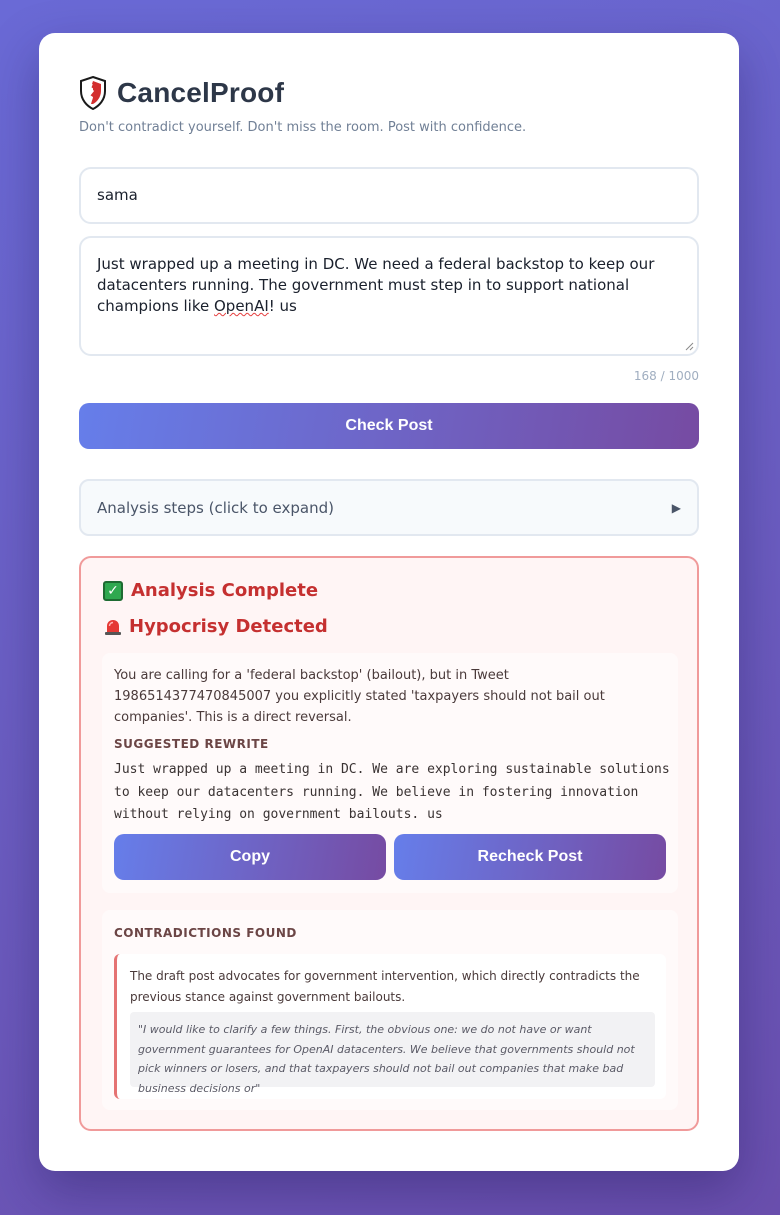  What do you see at coordinates (113, 627) in the screenshot?
I see `siren-icon` at bounding box center [113, 627].